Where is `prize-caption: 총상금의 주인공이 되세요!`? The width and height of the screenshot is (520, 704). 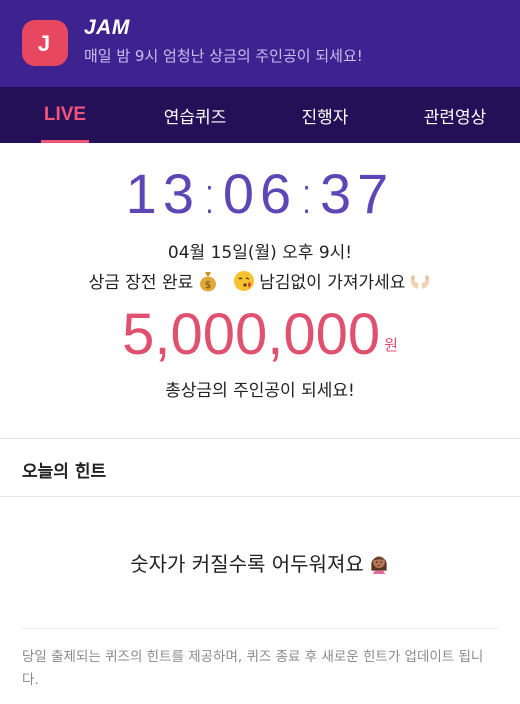
prize-caption: 총상금의 주인공이 되세요! is located at coordinates (260, 391).